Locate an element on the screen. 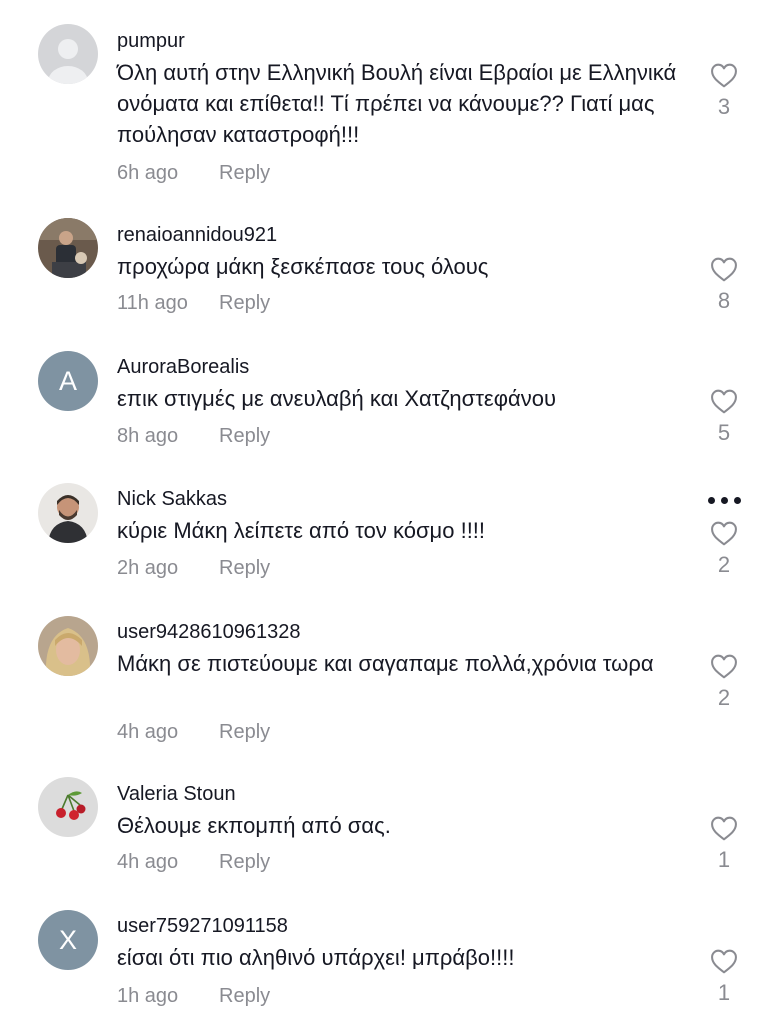  like-button: 3 is located at coordinates (724, 91).